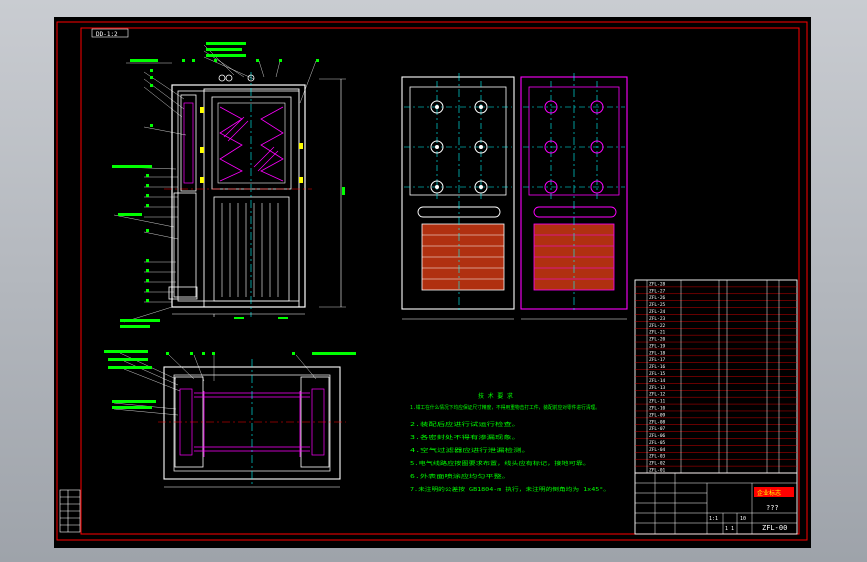 This screenshot has width=867, height=562. Describe the element at coordinates (657, 429) in the screenshot. I see `parts-row-code: ZFL-07` at that location.